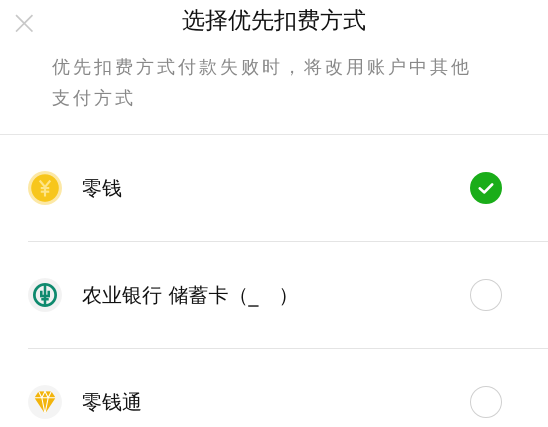 This screenshot has height=427, width=548. What do you see at coordinates (486, 188) in the screenshot?
I see `checked-radio` at bounding box center [486, 188].